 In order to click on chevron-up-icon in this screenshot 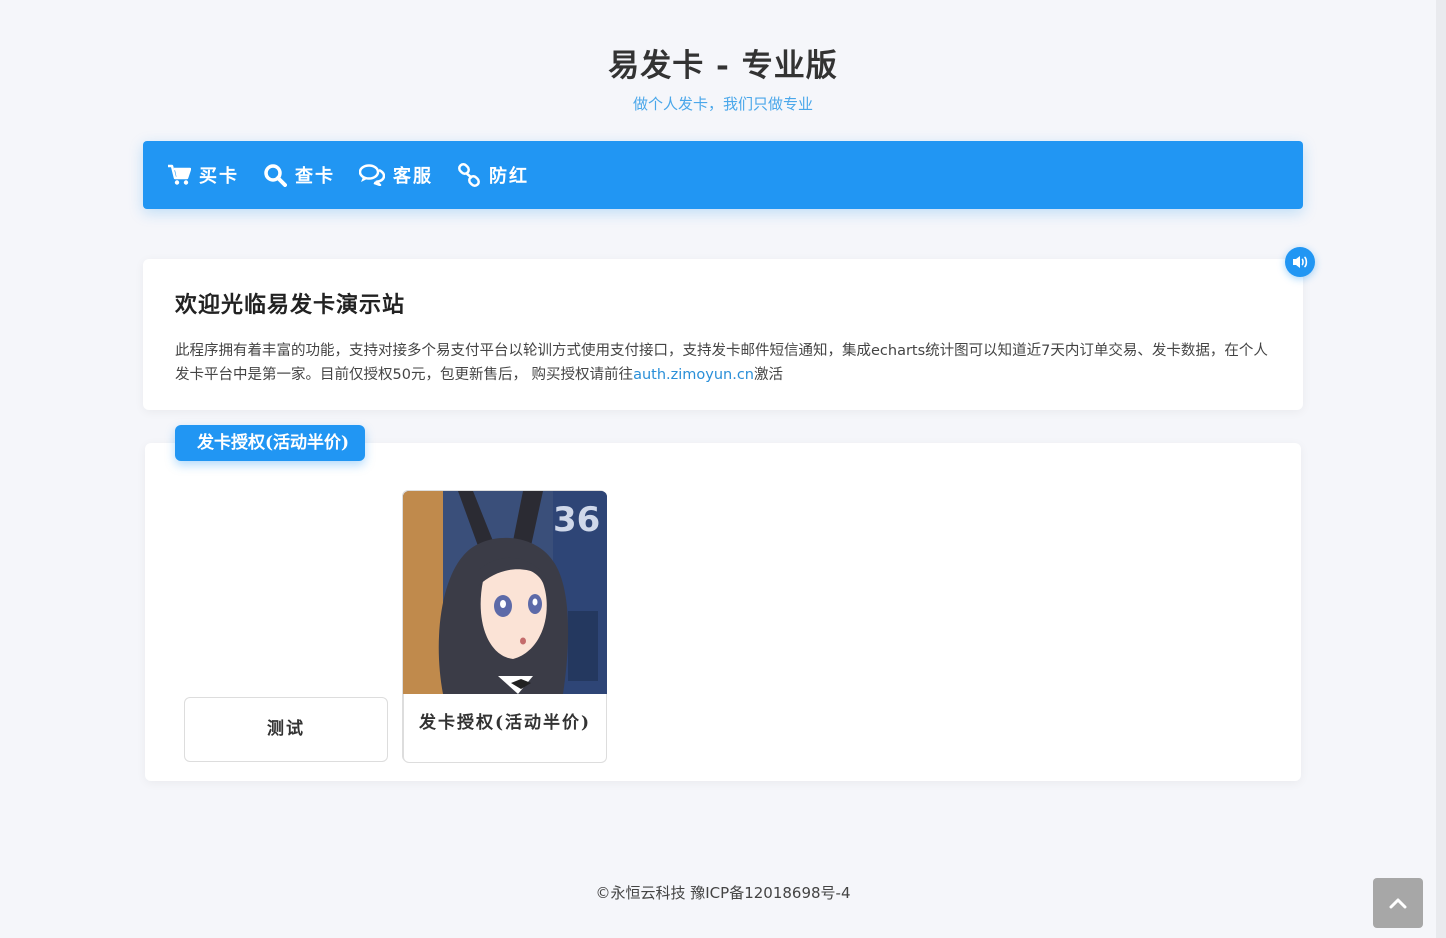, I will do `click(1398, 903)`.